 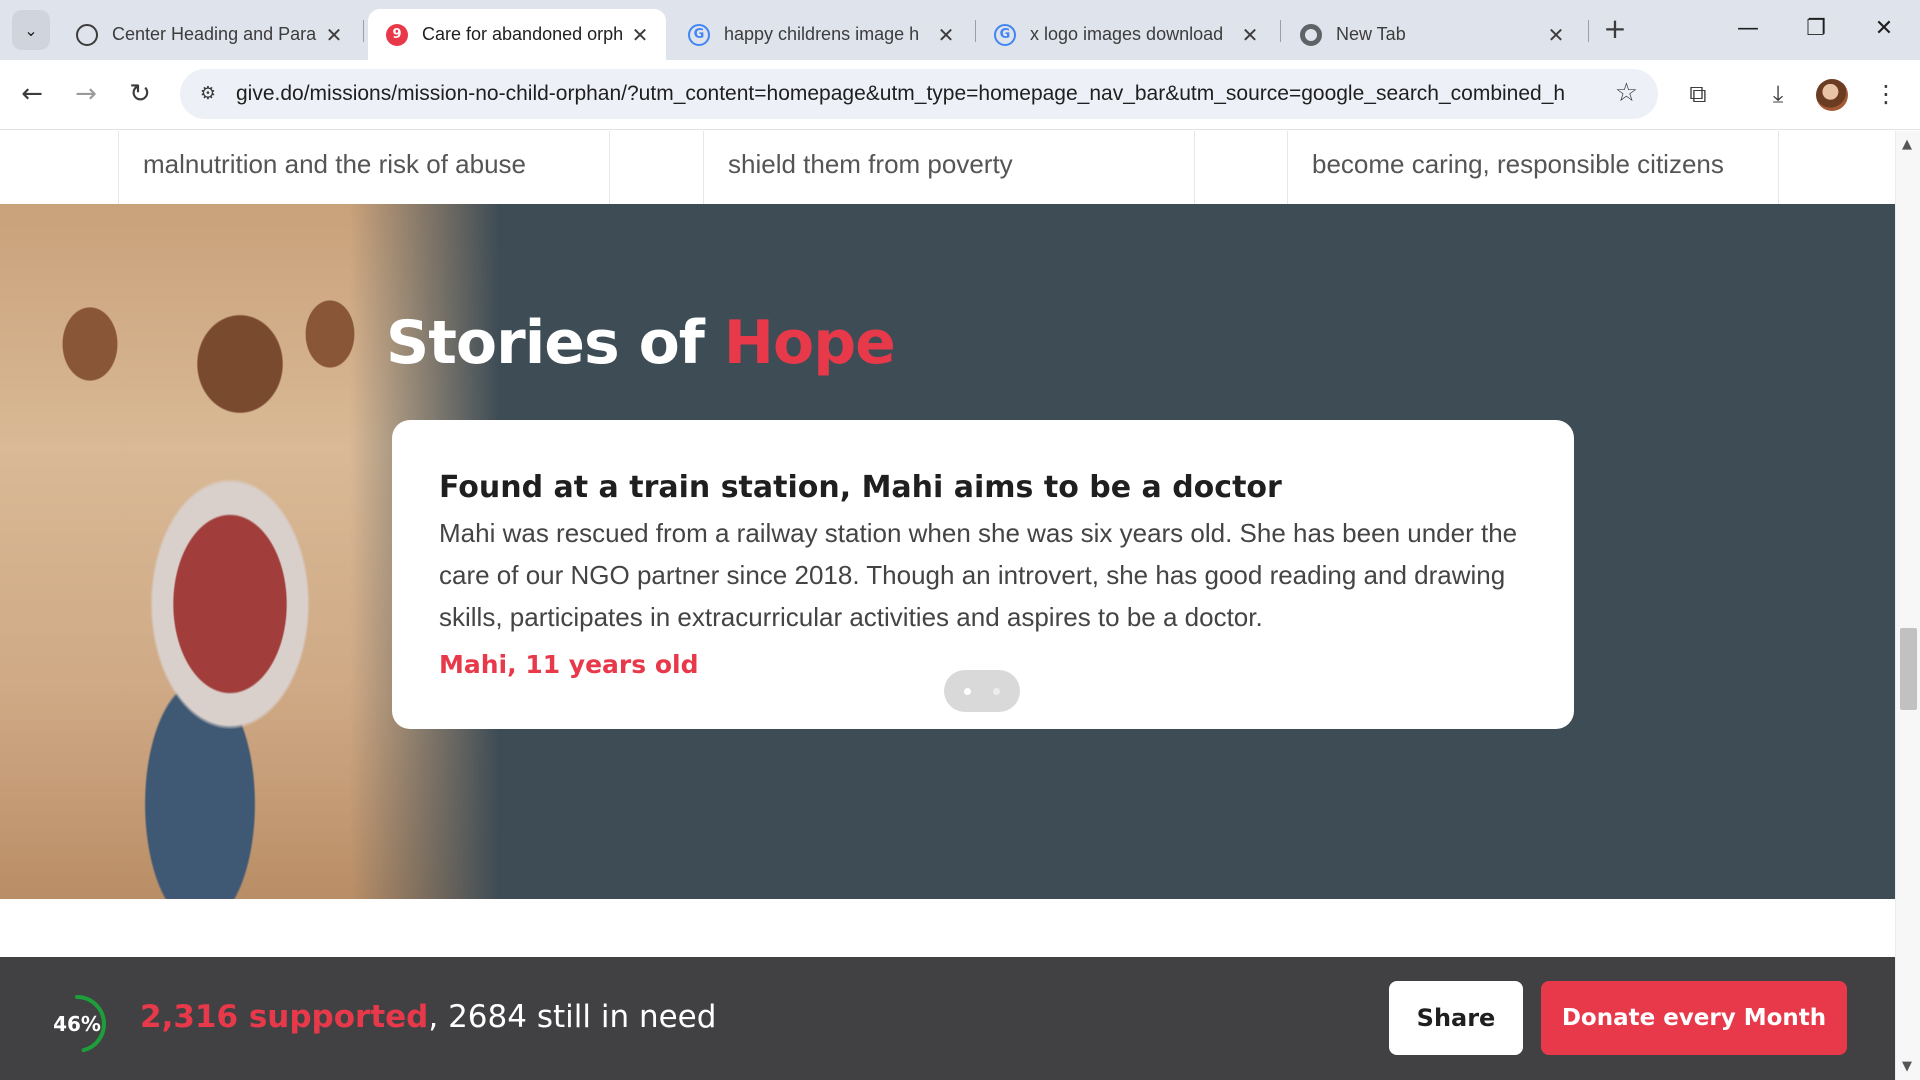 I want to click on browser-tab: G happy childrens image h ✕, so click(x=821, y=34).